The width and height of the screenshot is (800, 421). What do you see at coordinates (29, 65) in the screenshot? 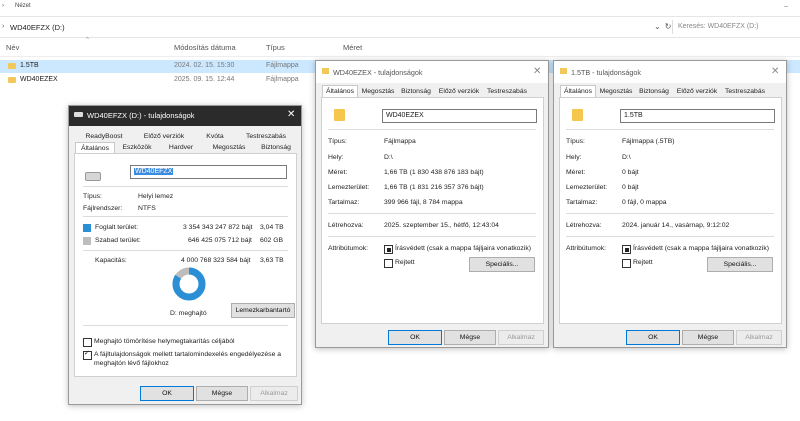
I see `file-name: 1.5TB` at bounding box center [29, 65].